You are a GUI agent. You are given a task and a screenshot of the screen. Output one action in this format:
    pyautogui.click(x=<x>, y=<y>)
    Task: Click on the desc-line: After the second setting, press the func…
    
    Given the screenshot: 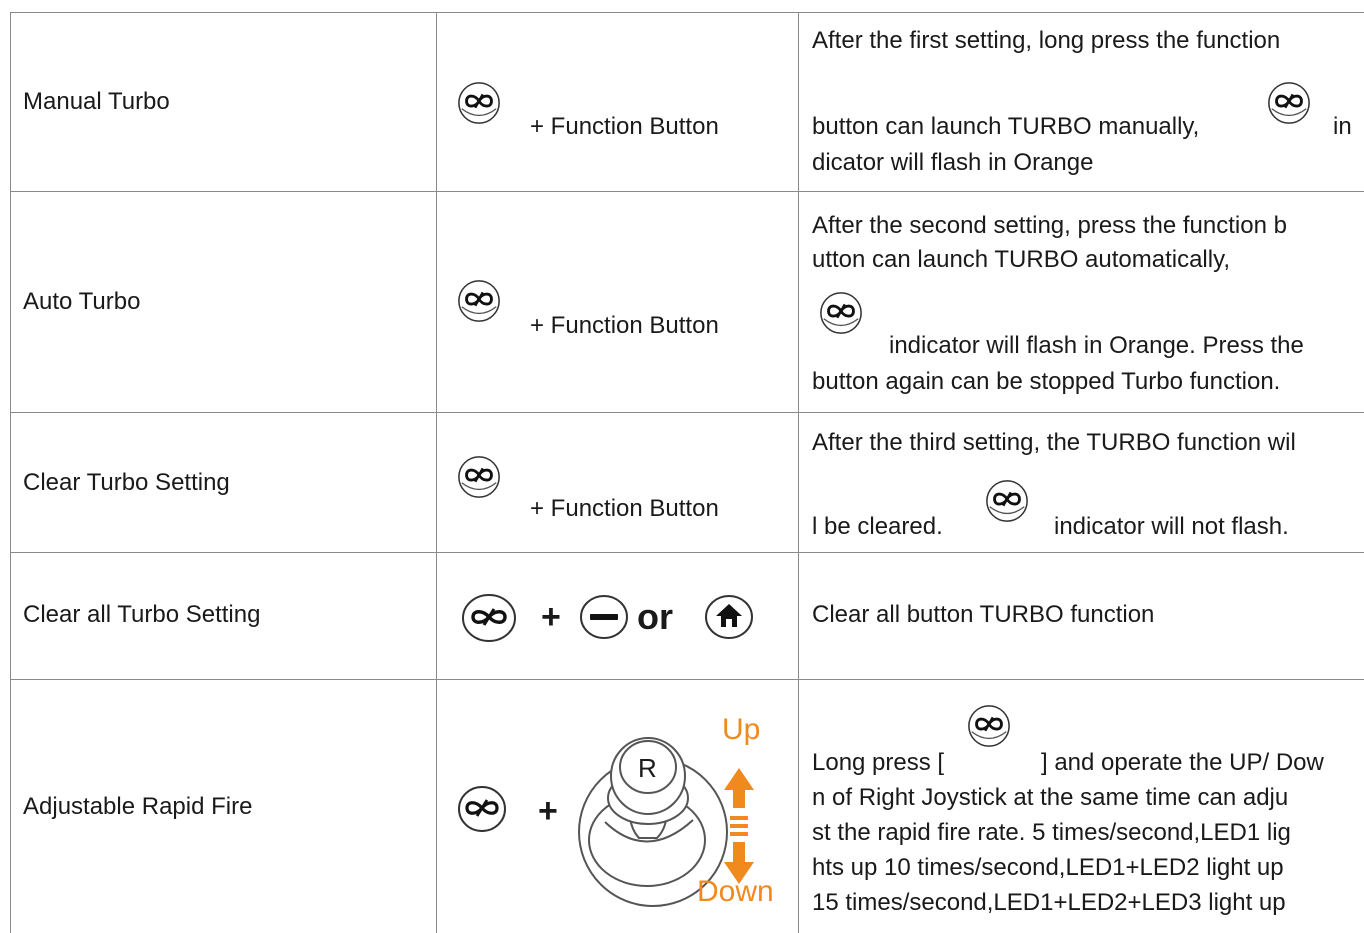 What is the action you would take?
    pyautogui.click(x=1049, y=225)
    